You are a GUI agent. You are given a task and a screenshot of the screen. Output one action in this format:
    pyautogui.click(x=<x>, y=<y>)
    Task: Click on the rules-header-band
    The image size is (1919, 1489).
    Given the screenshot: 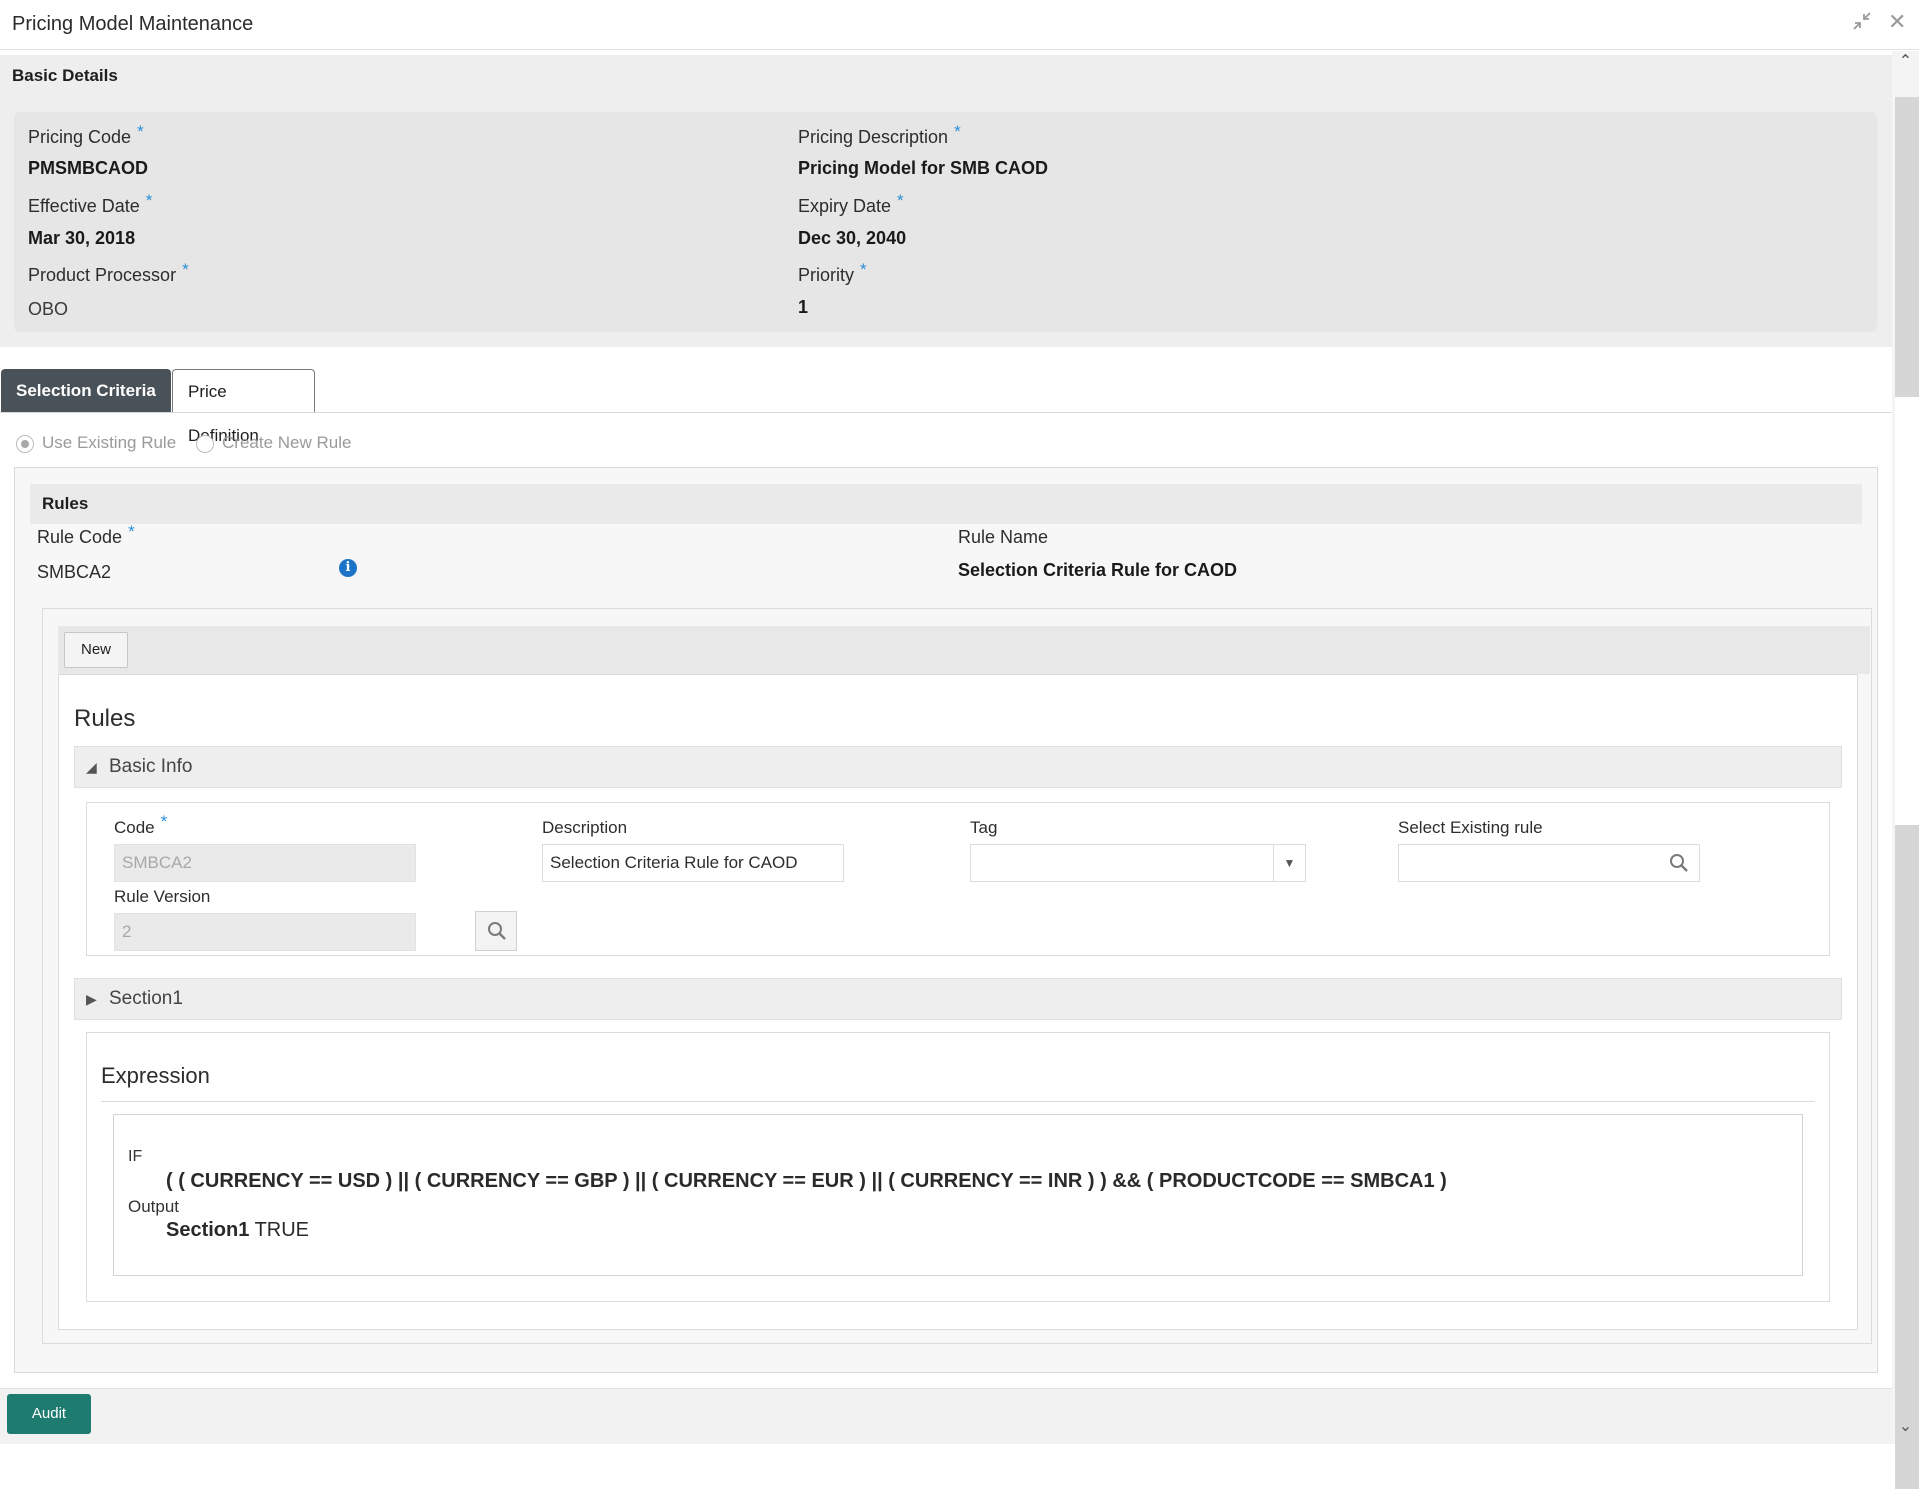 What is the action you would take?
    pyautogui.click(x=946, y=504)
    